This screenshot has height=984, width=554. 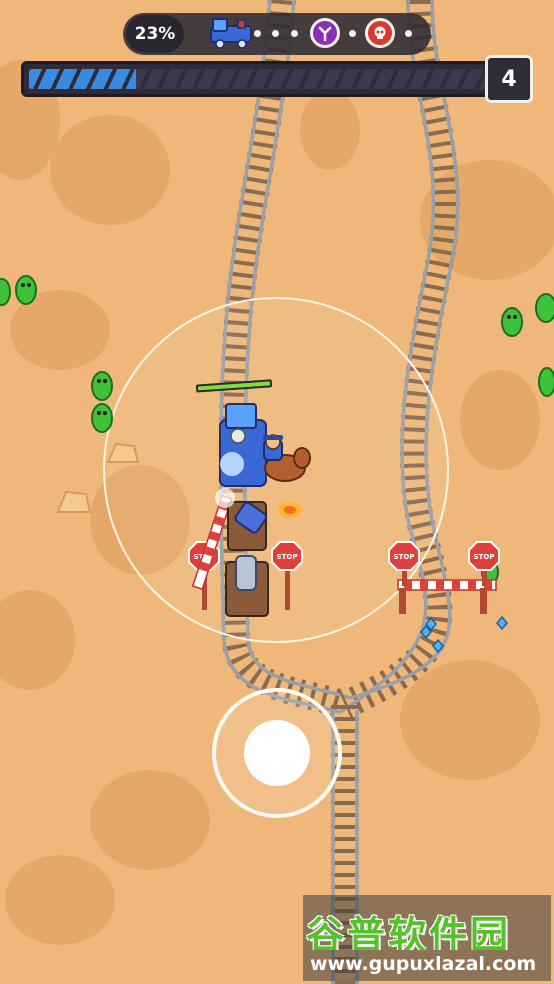 I want to click on crossroads-icon, so click(x=325, y=33).